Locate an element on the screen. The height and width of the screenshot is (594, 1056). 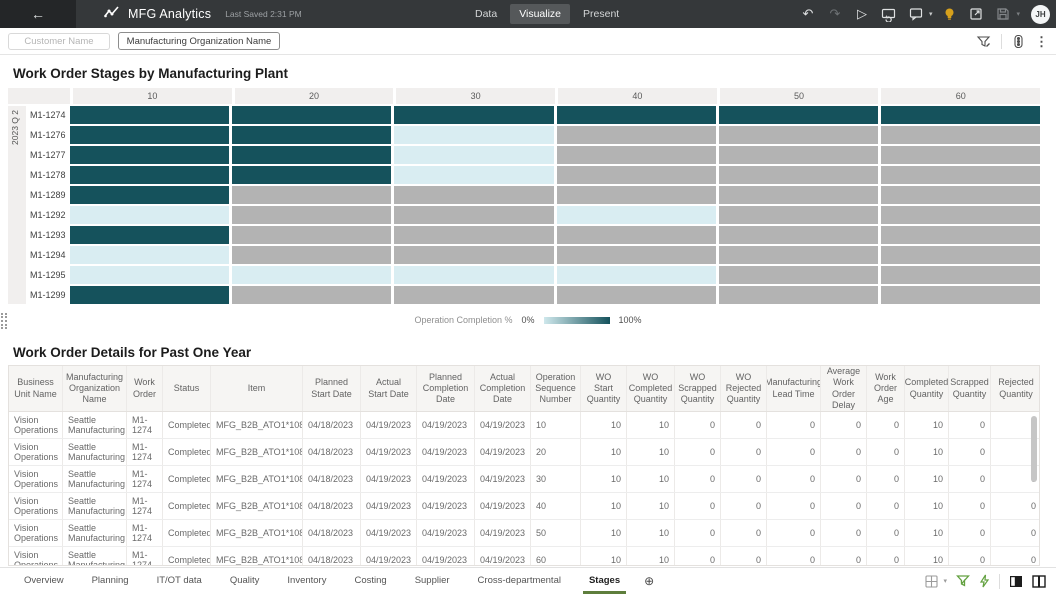
mode-tab-data: Data is located at coordinates (486, 14).